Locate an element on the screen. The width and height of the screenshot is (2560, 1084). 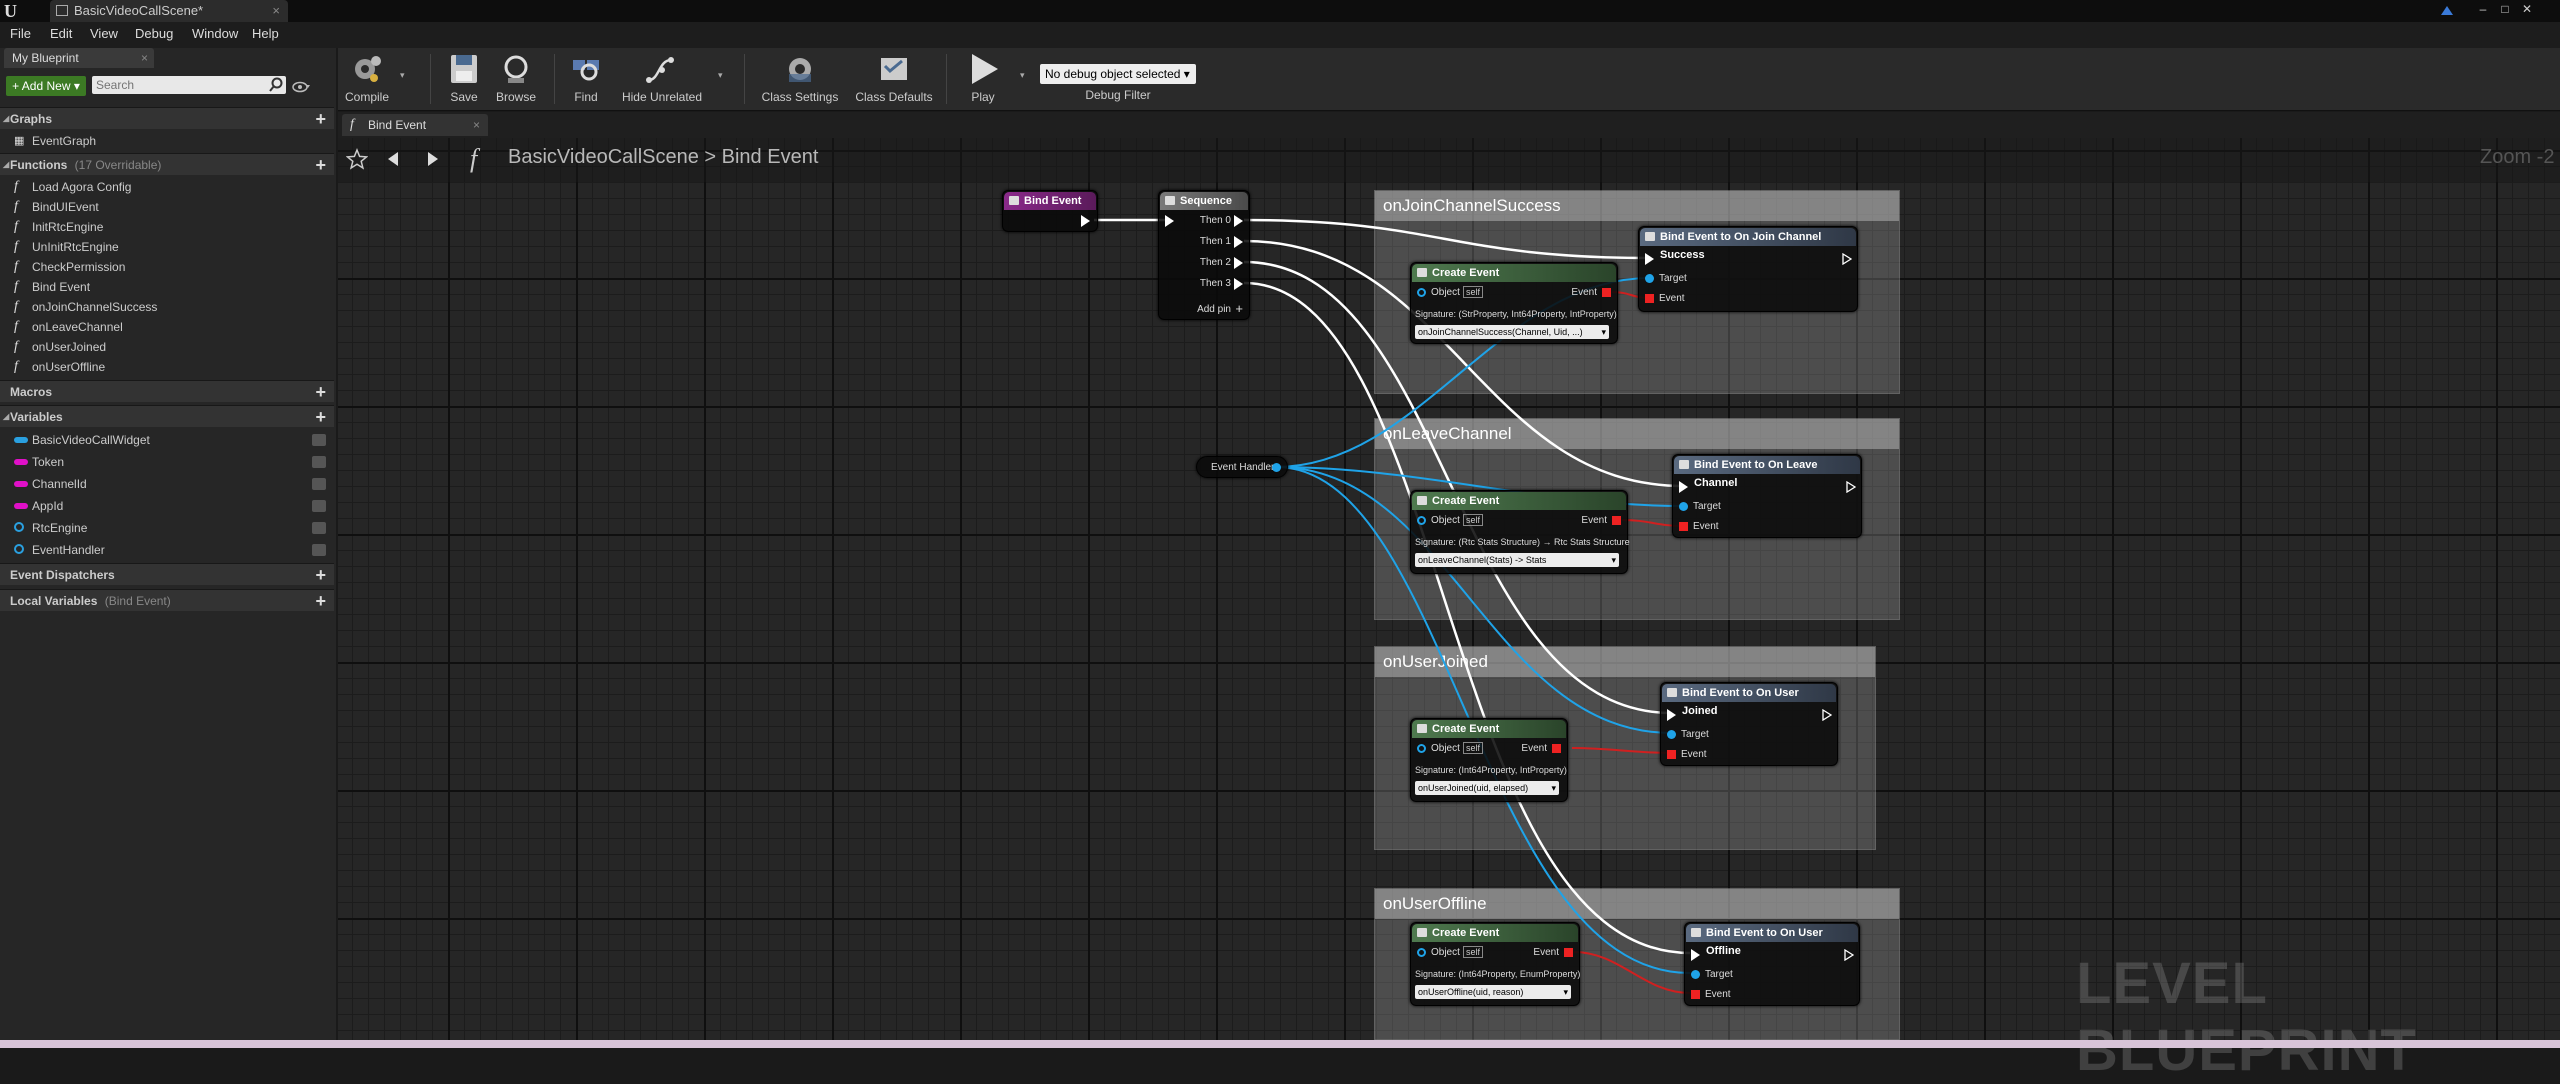
then-2-label: Then 2 is located at coordinates (1215, 262).